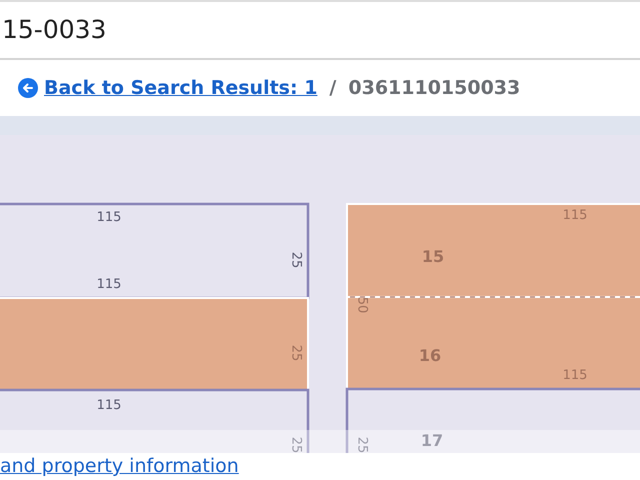 This screenshot has width=640, height=480. I want to click on dimension-label: 50, so click(362, 305).